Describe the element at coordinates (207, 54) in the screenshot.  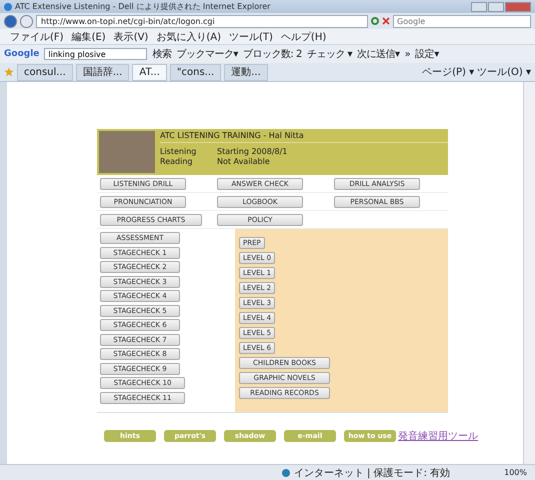
I see `toolbar-item: ブックマーク▾` at that location.